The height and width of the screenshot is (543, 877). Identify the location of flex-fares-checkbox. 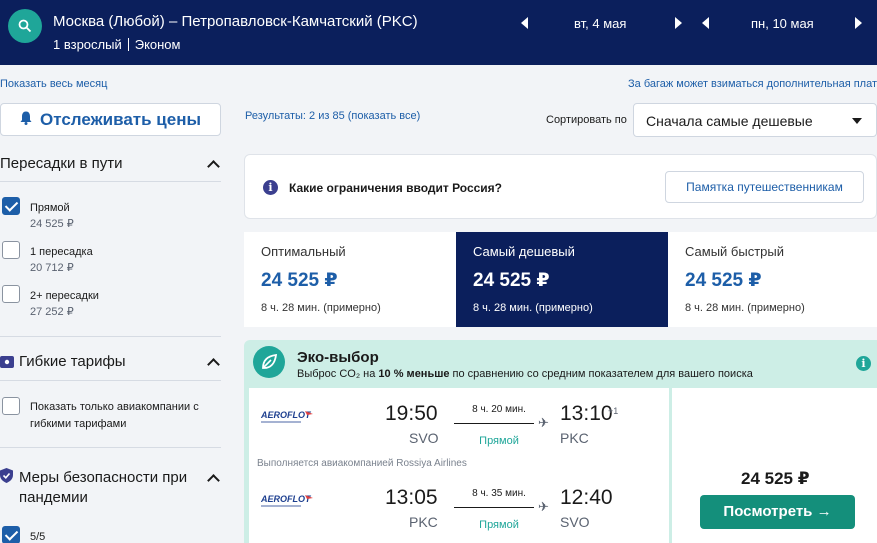
(11, 406).